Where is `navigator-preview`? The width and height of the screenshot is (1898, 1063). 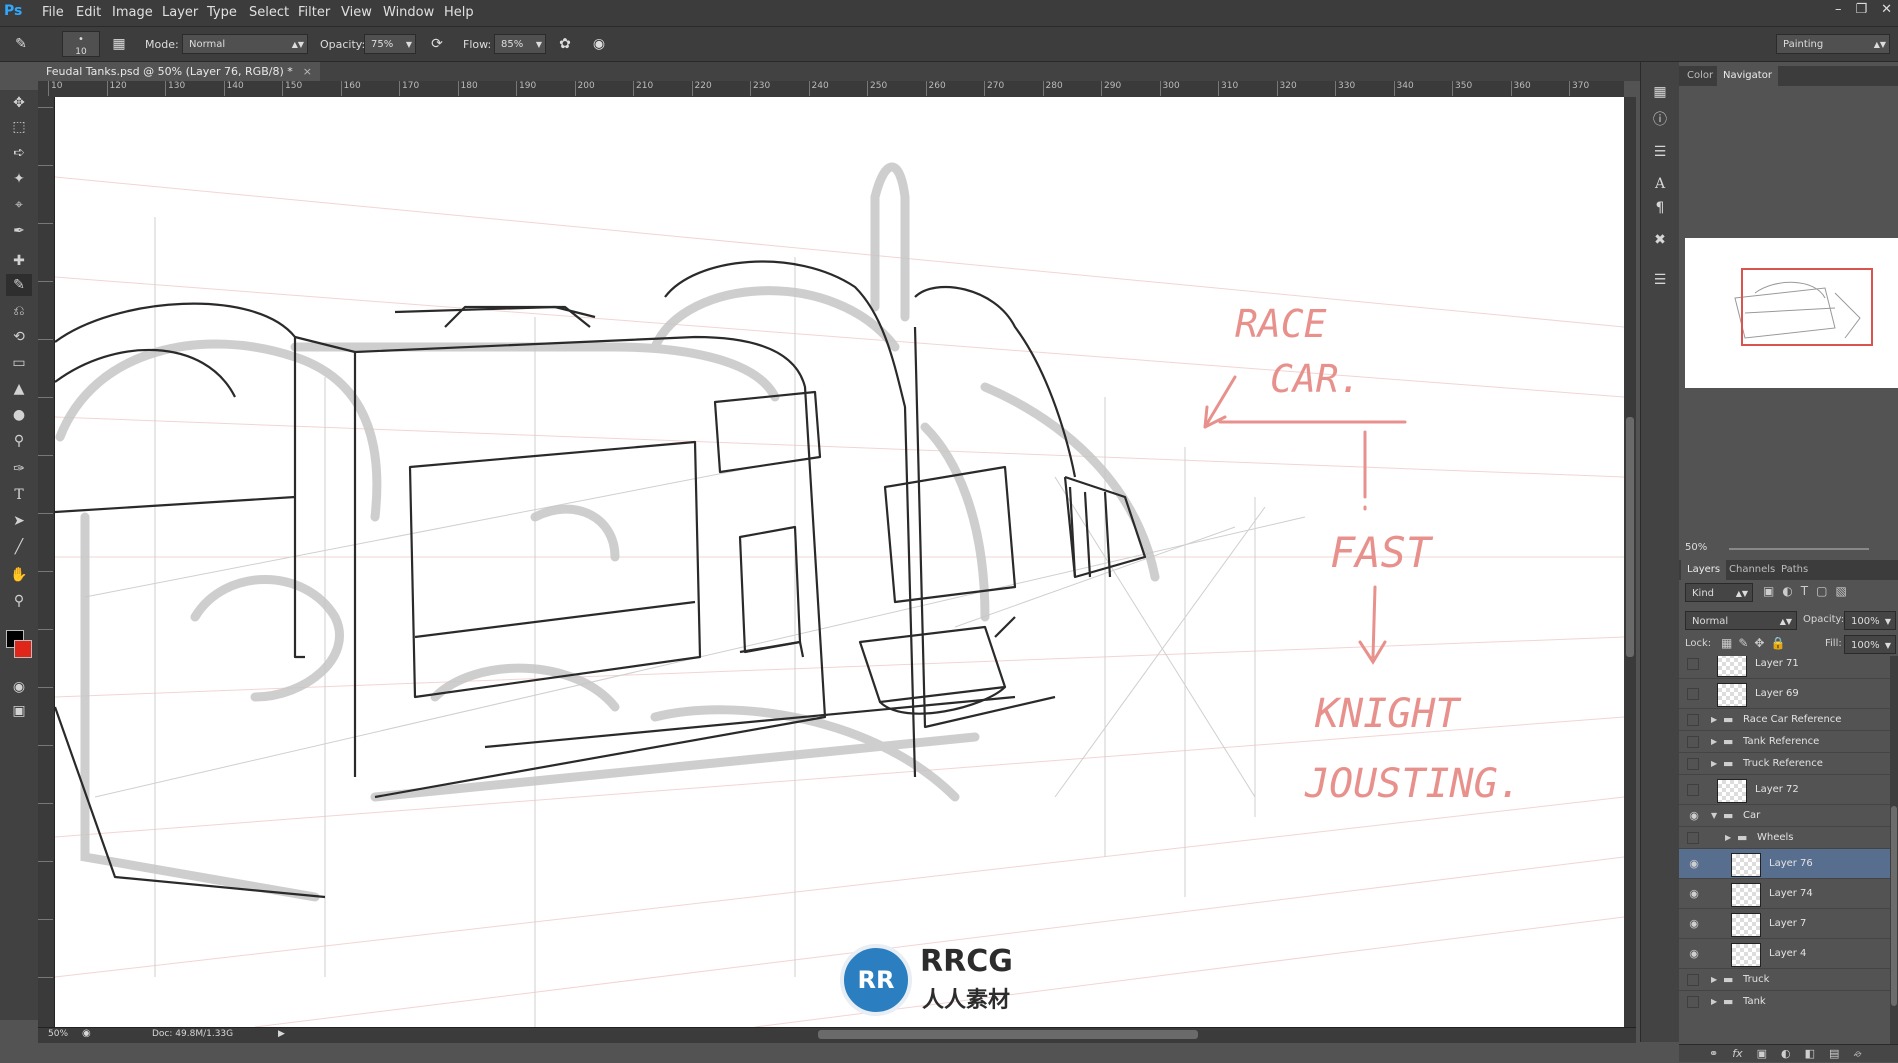 navigator-preview is located at coordinates (1791, 313).